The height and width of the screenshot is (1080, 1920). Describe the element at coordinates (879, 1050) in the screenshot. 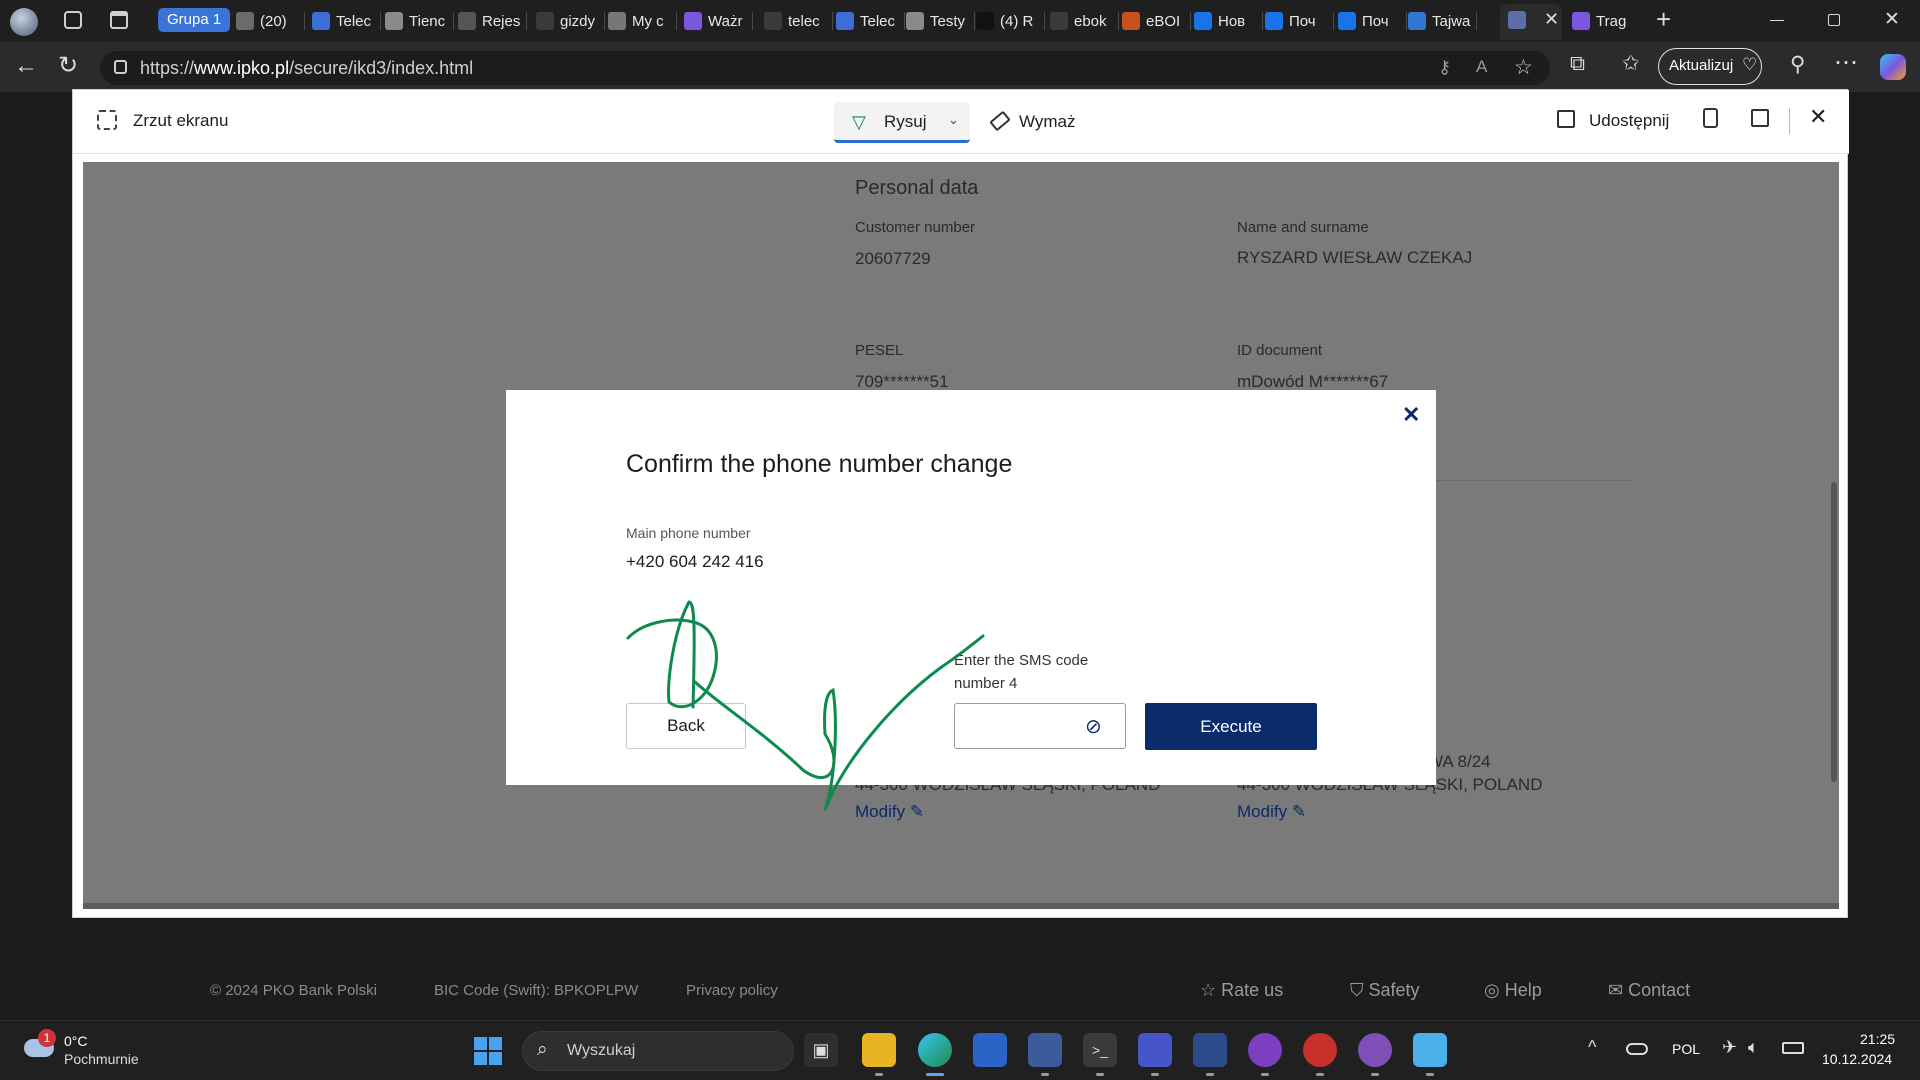

I see `file-explorer-icon` at that location.